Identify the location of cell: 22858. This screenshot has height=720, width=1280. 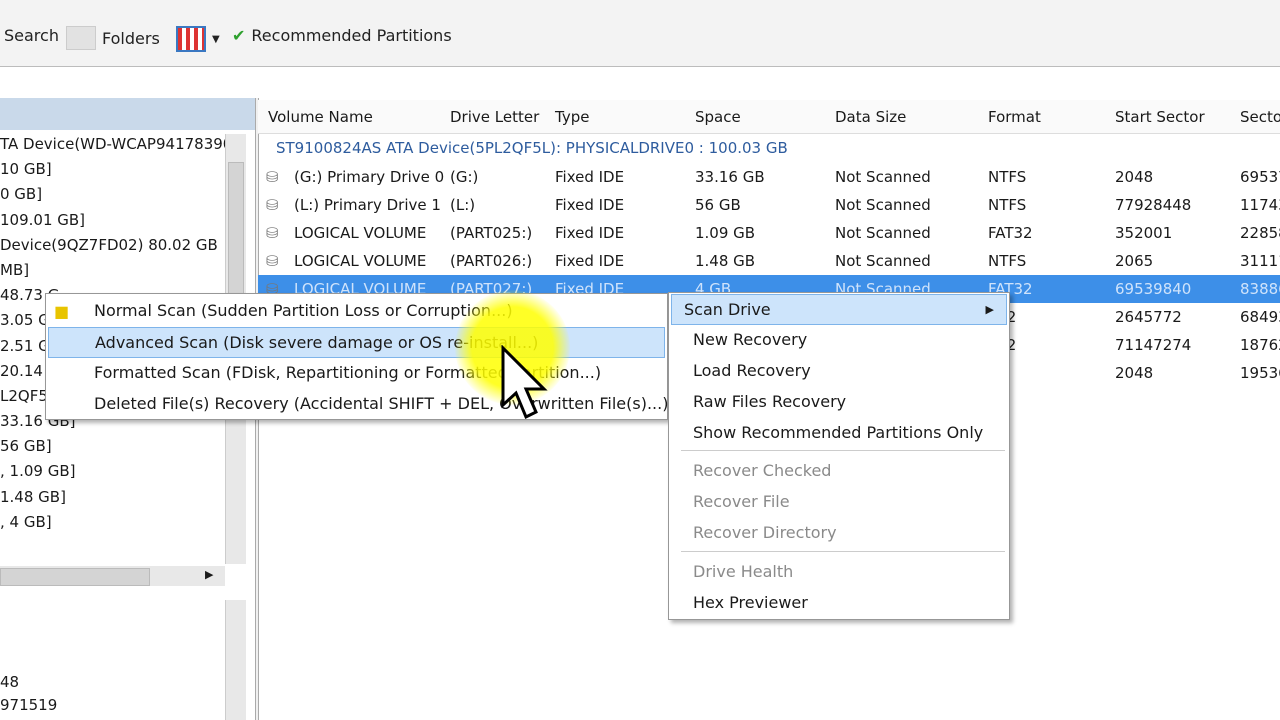
(1260, 233).